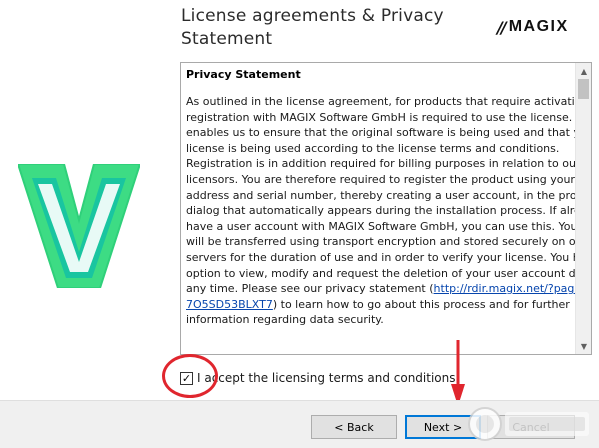 This screenshot has width=599, height=448. Describe the element at coordinates (79, 226) in the screenshot. I see `v-logo-icon` at that location.